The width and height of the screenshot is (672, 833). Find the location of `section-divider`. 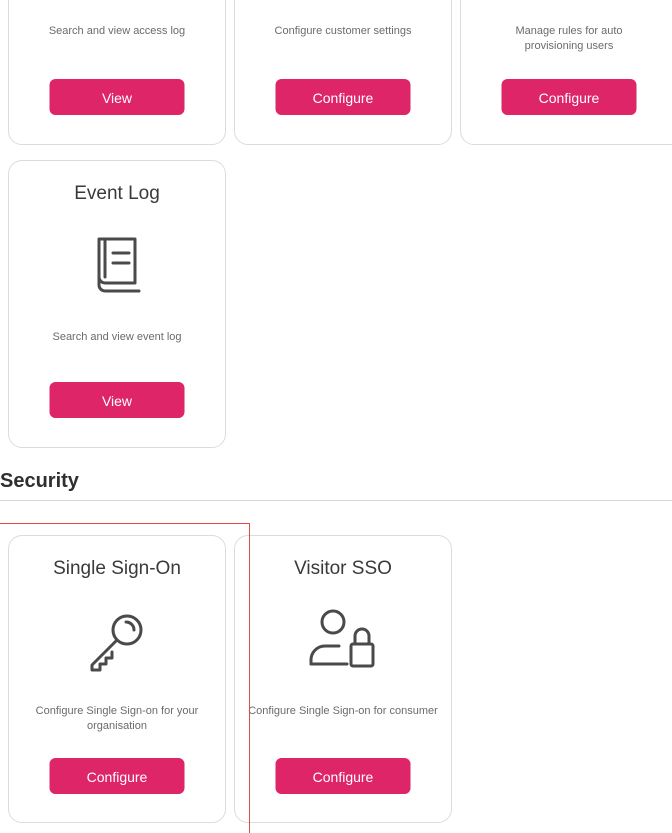

section-divider is located at coordinates (336, 500).